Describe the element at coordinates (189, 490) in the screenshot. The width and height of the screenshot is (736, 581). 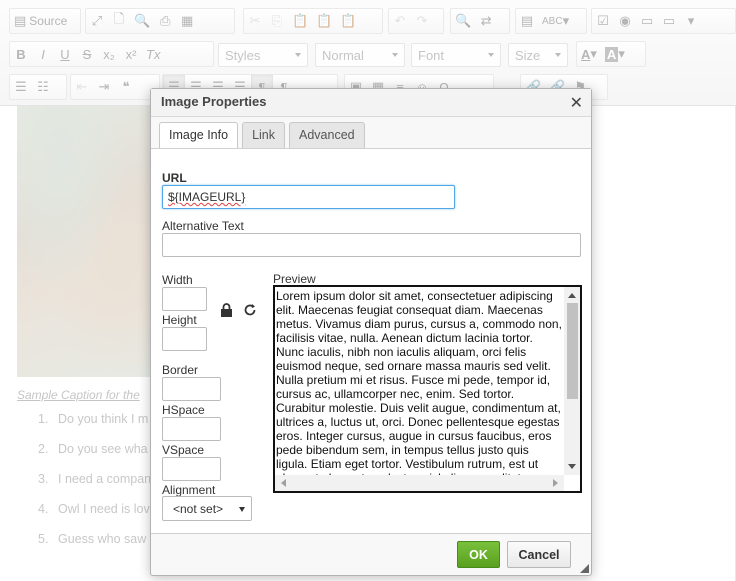
I see `alignment-label: Alignment` at that location.